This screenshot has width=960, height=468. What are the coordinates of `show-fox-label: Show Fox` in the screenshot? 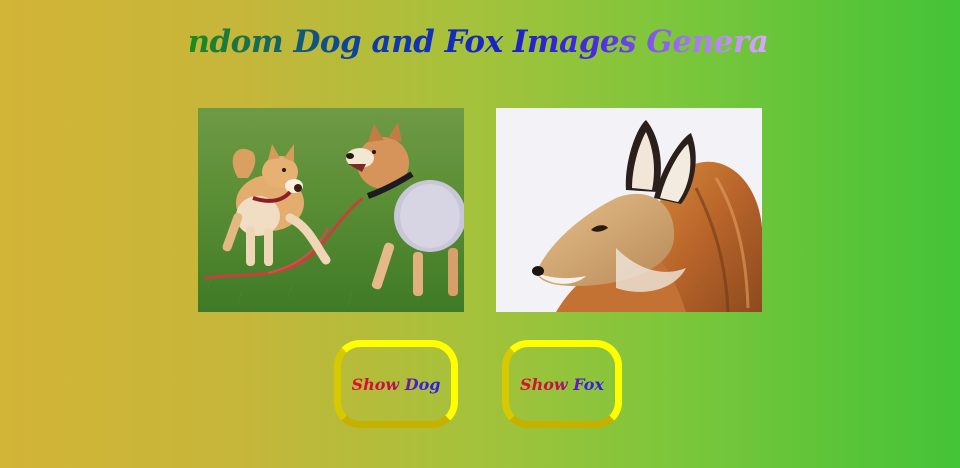 It's located at (562, 384).